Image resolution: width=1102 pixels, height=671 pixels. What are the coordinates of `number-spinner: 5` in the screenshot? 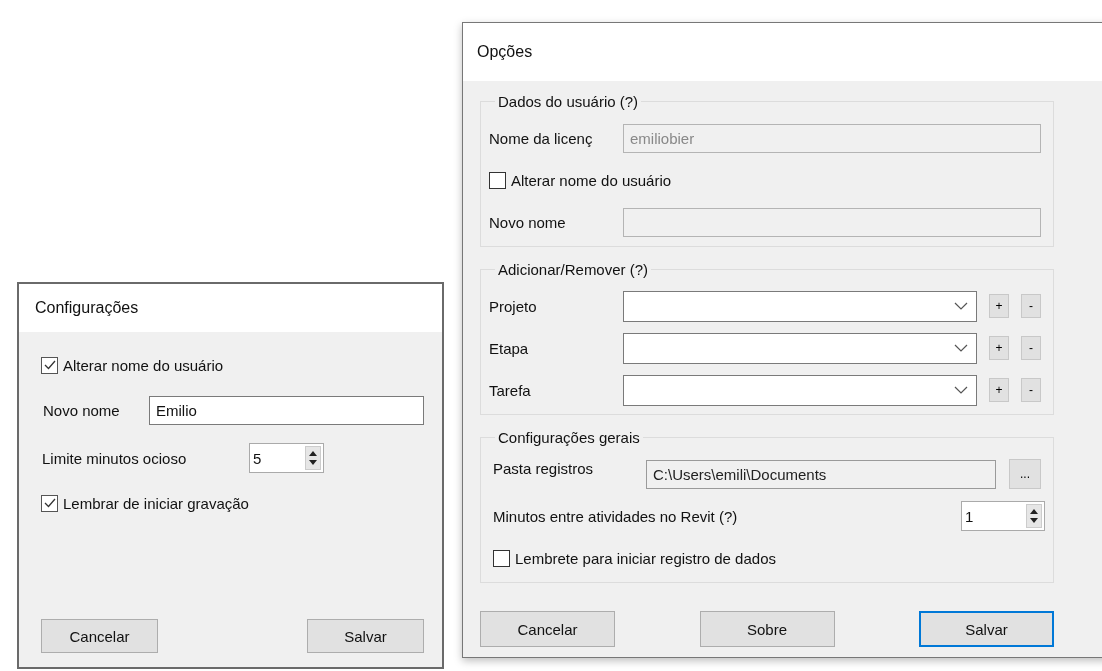 It's located at (286, 458).